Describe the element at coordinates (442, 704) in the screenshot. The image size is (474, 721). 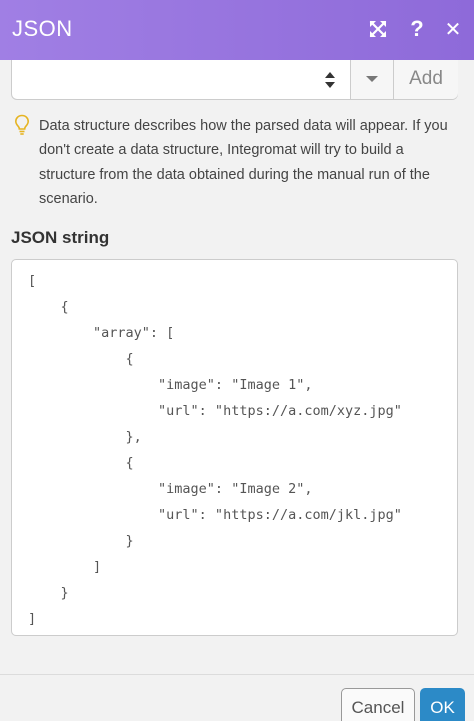
I see `ok-button: OK` at that location.